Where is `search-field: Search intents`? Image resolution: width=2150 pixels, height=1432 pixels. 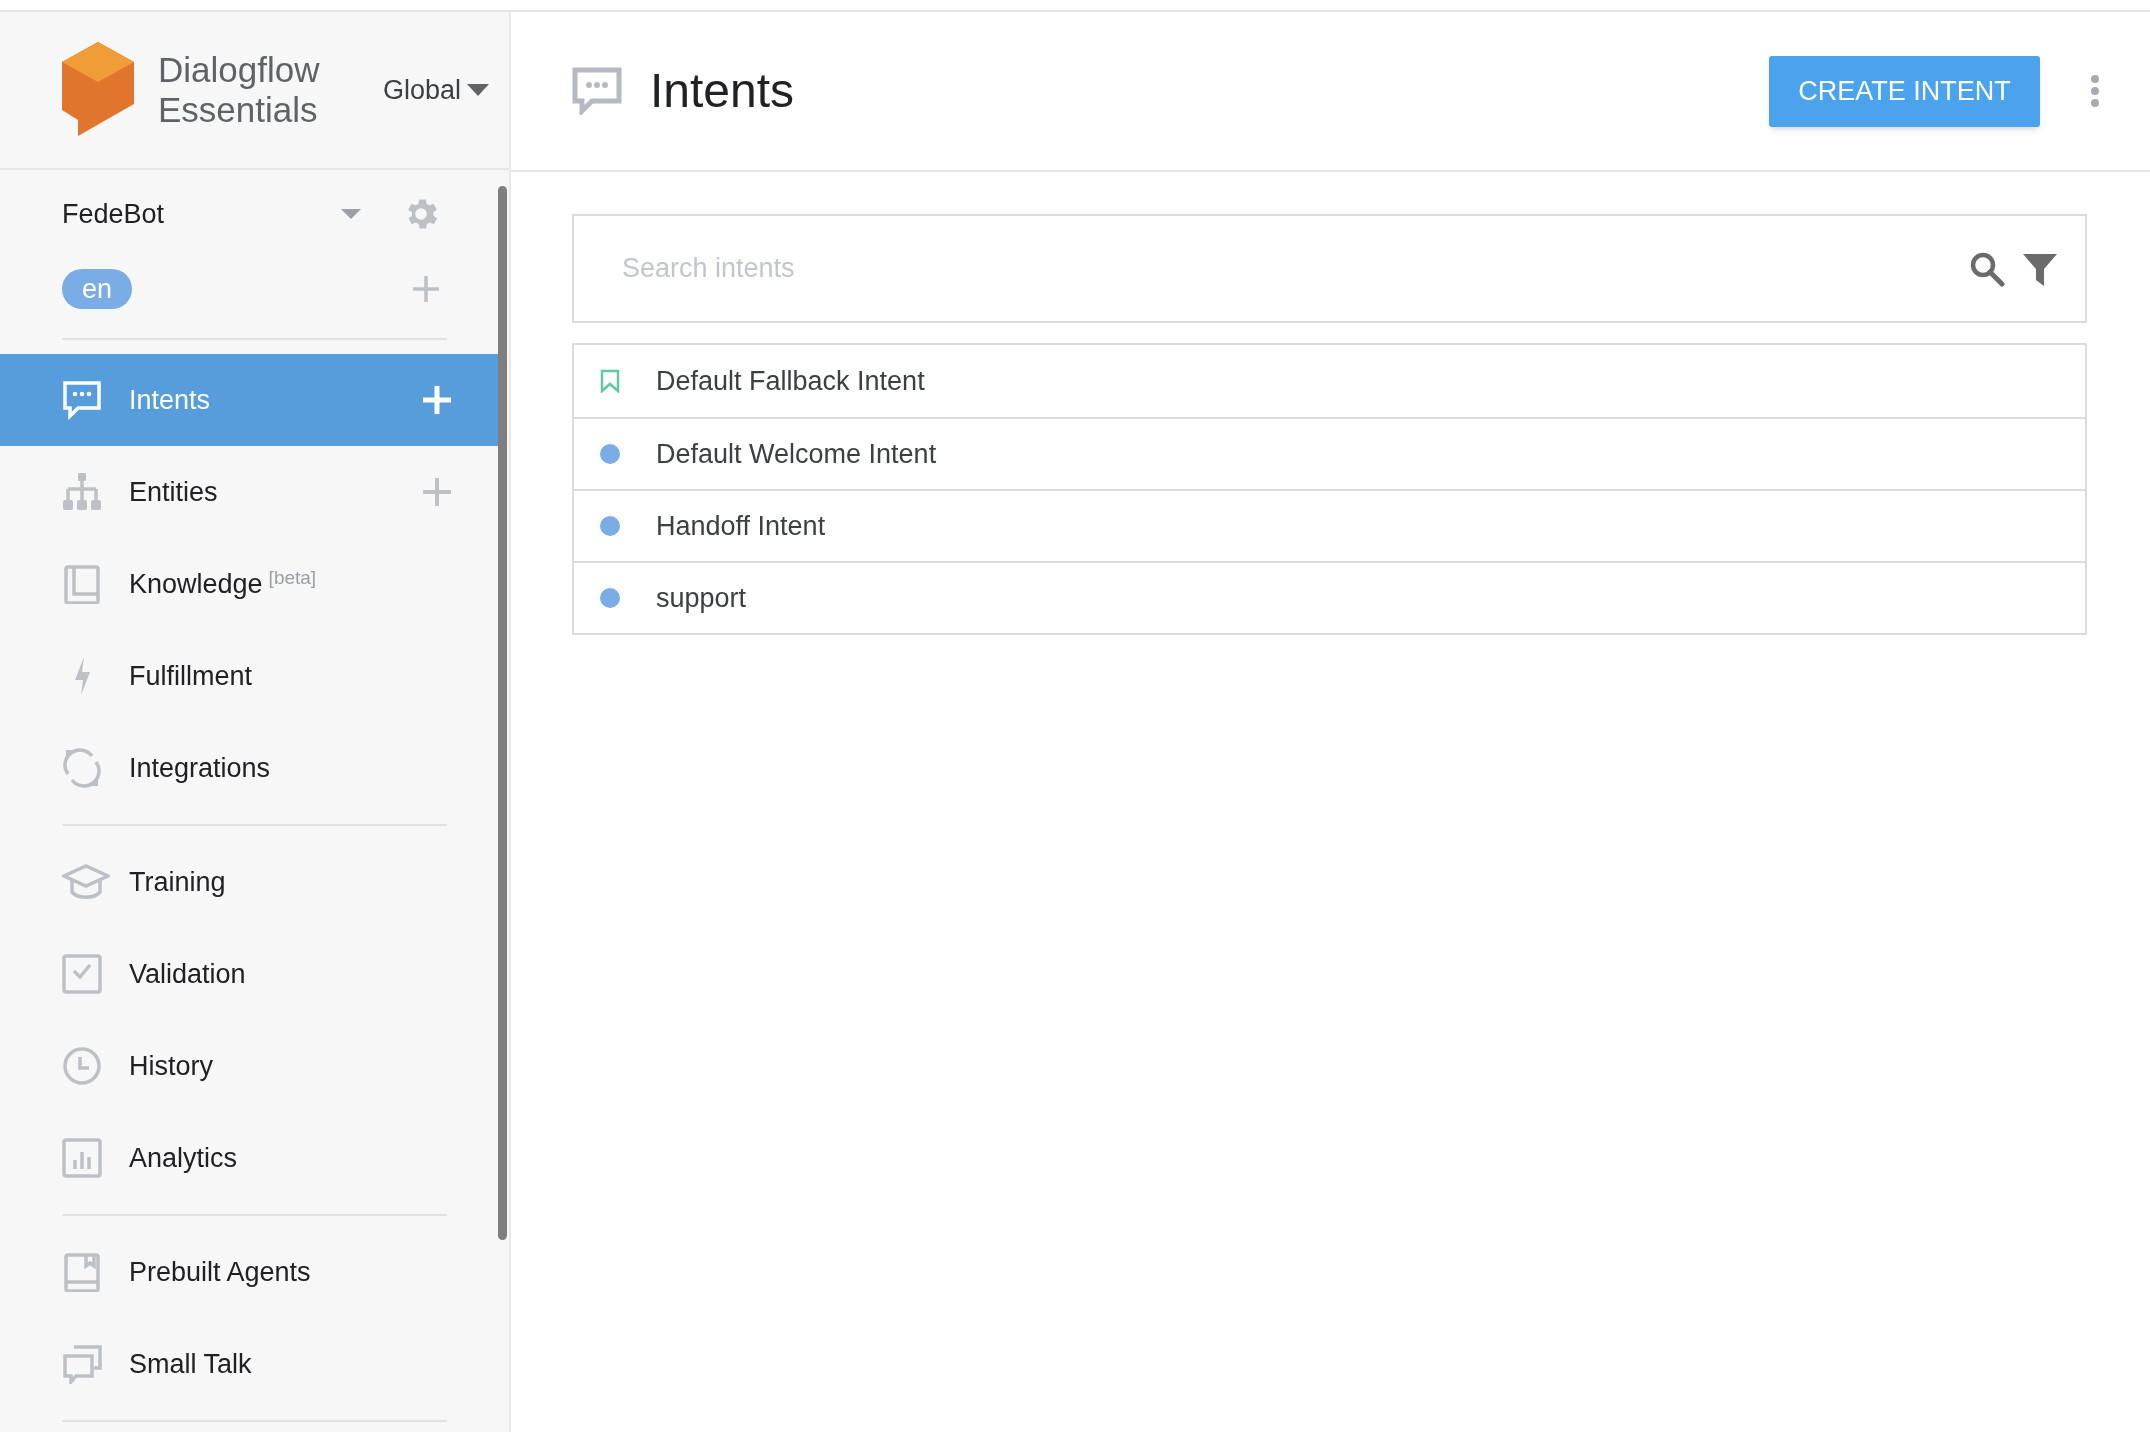 search-field: Search intents is located at coordinates (1329, 268).